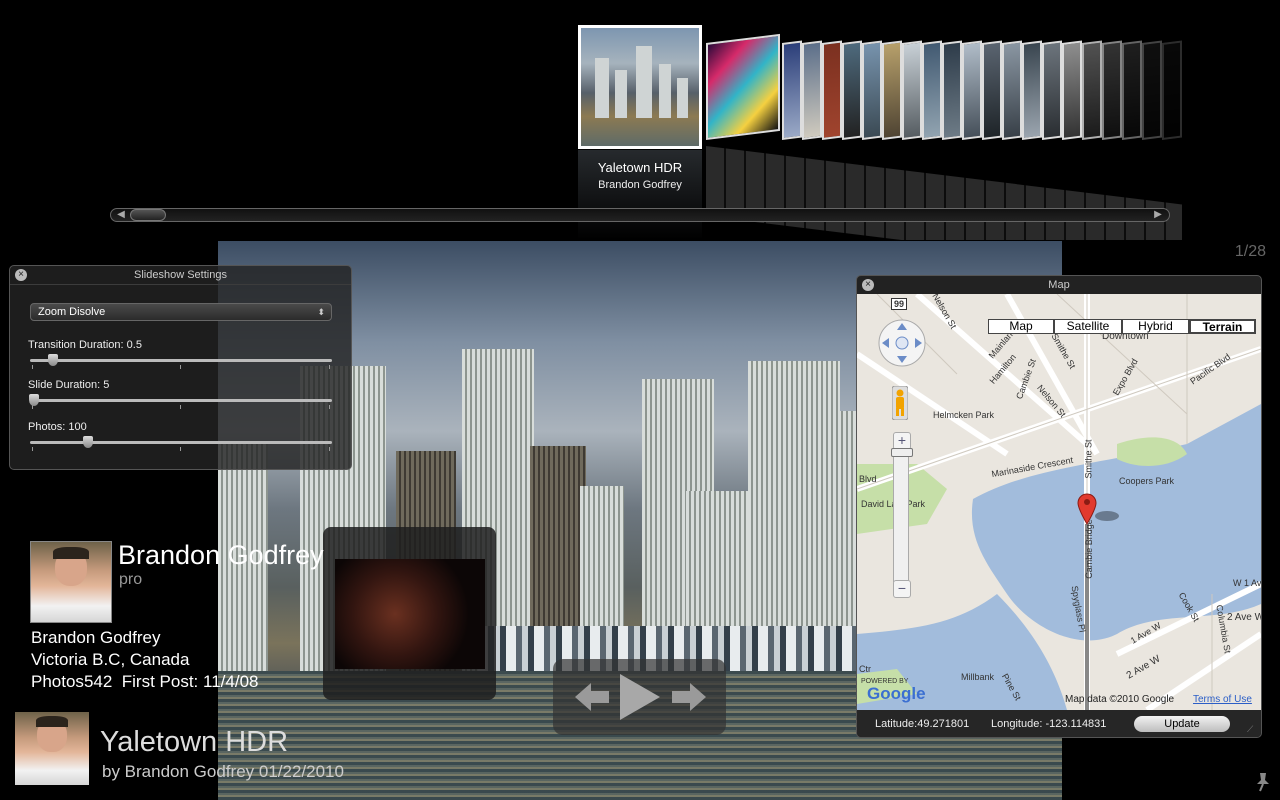  I want to click on photos-value: 100, so click(77, 427).